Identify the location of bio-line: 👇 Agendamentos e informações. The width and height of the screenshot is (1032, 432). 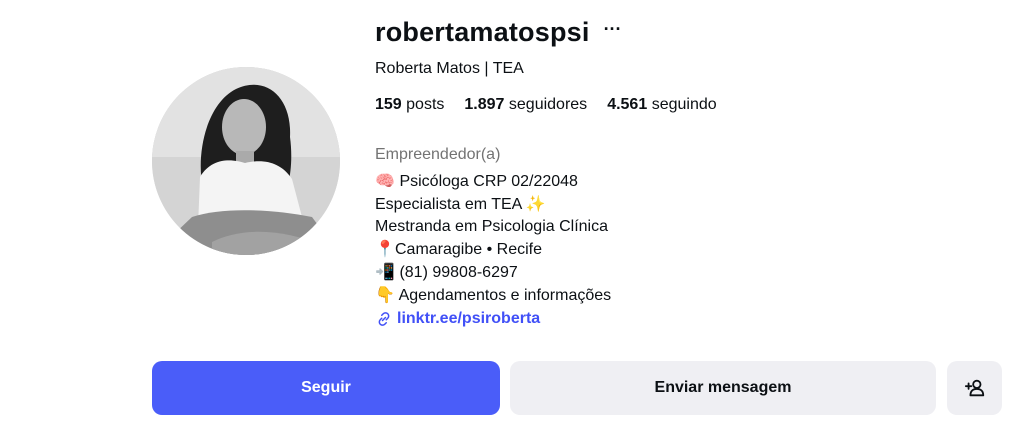
(493, 296).